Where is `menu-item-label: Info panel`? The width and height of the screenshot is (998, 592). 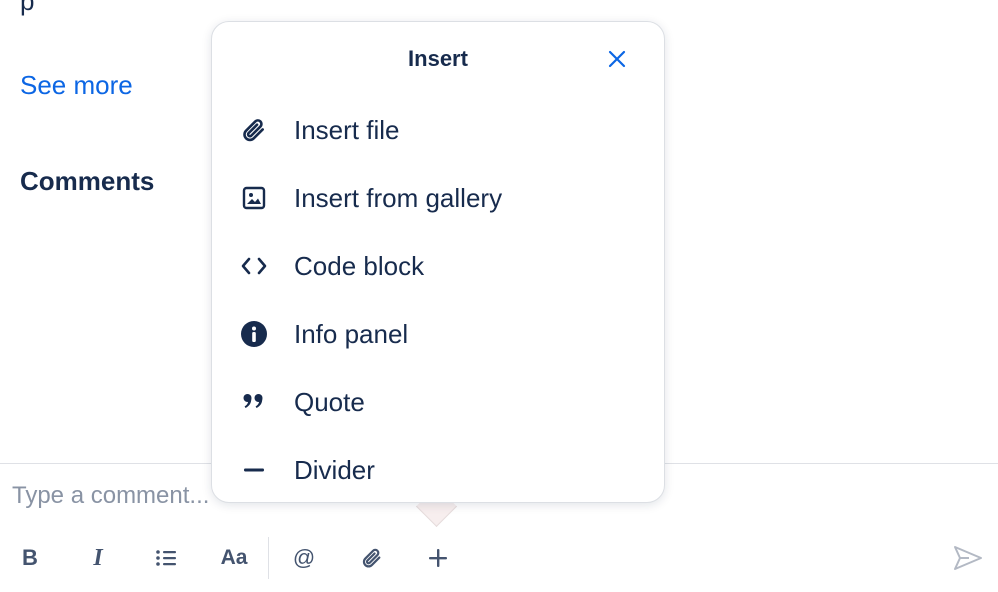
menu-item-label: Info panel is located at coordinates (351, 333).